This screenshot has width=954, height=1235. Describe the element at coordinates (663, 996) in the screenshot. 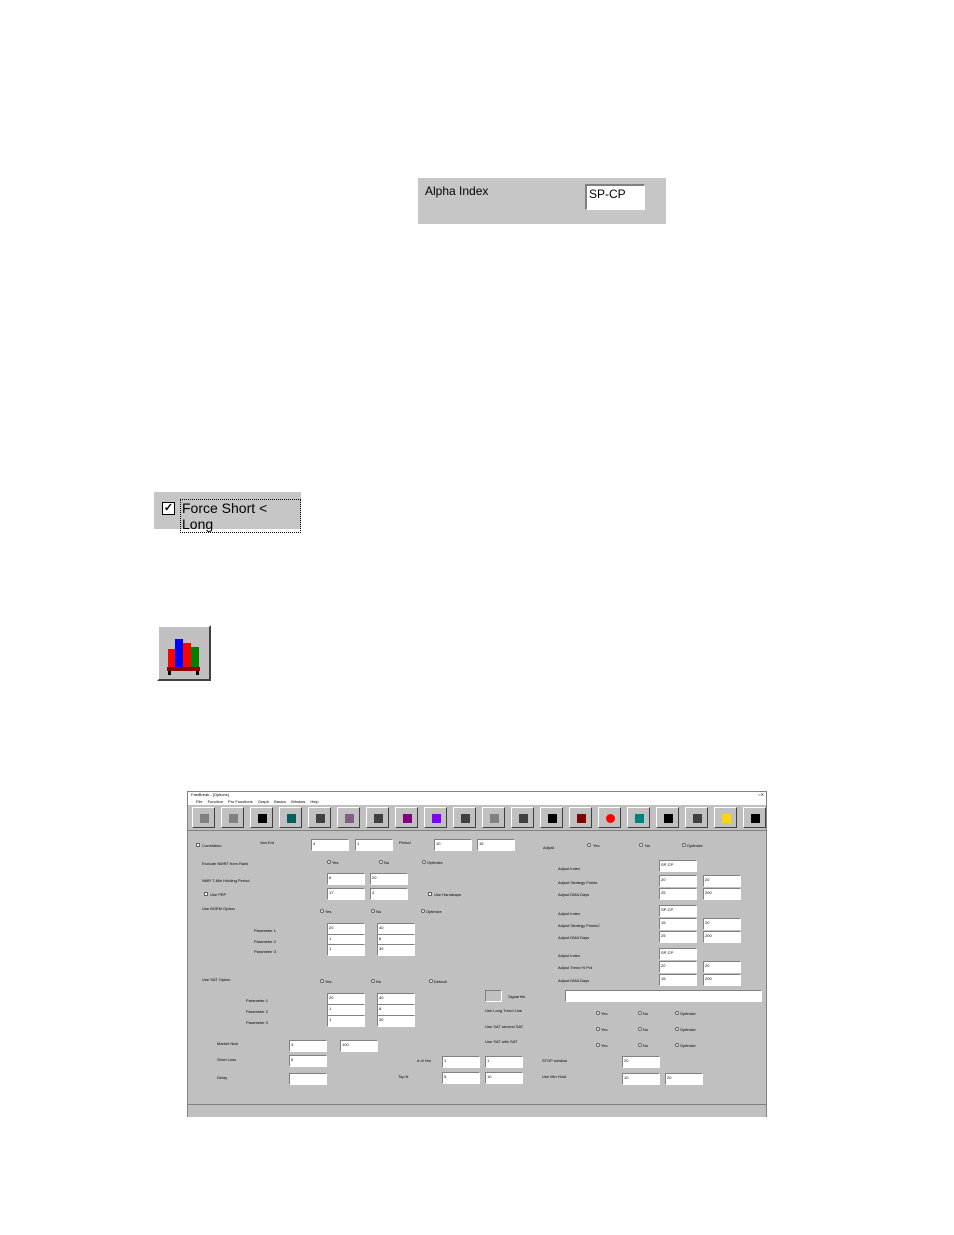

I see `signal-file-field` at that location.